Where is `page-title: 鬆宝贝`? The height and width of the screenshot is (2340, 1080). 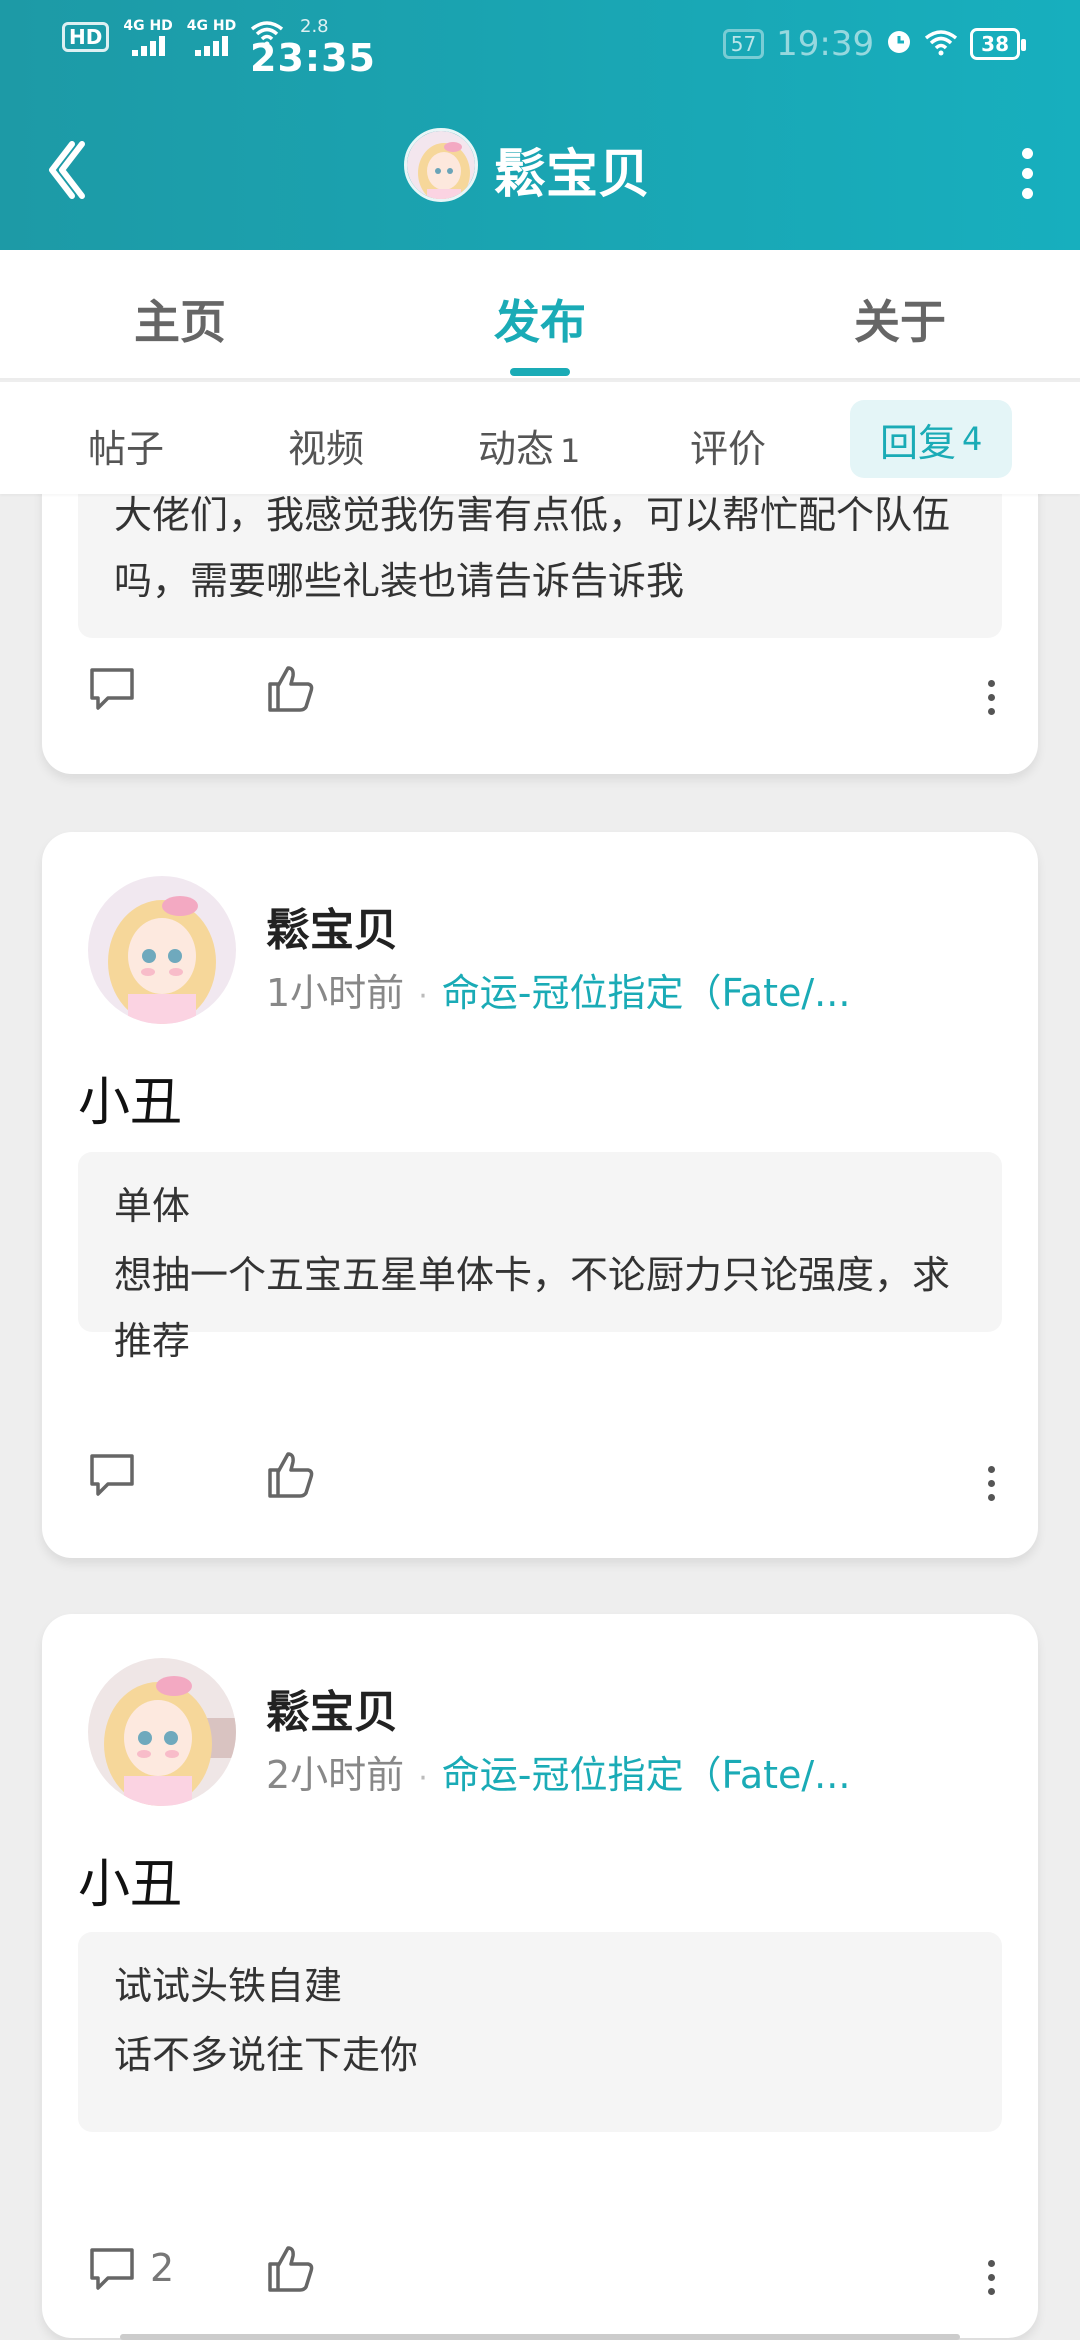 page-title: 鬆宝贝 is located at coordinates (572, 175).